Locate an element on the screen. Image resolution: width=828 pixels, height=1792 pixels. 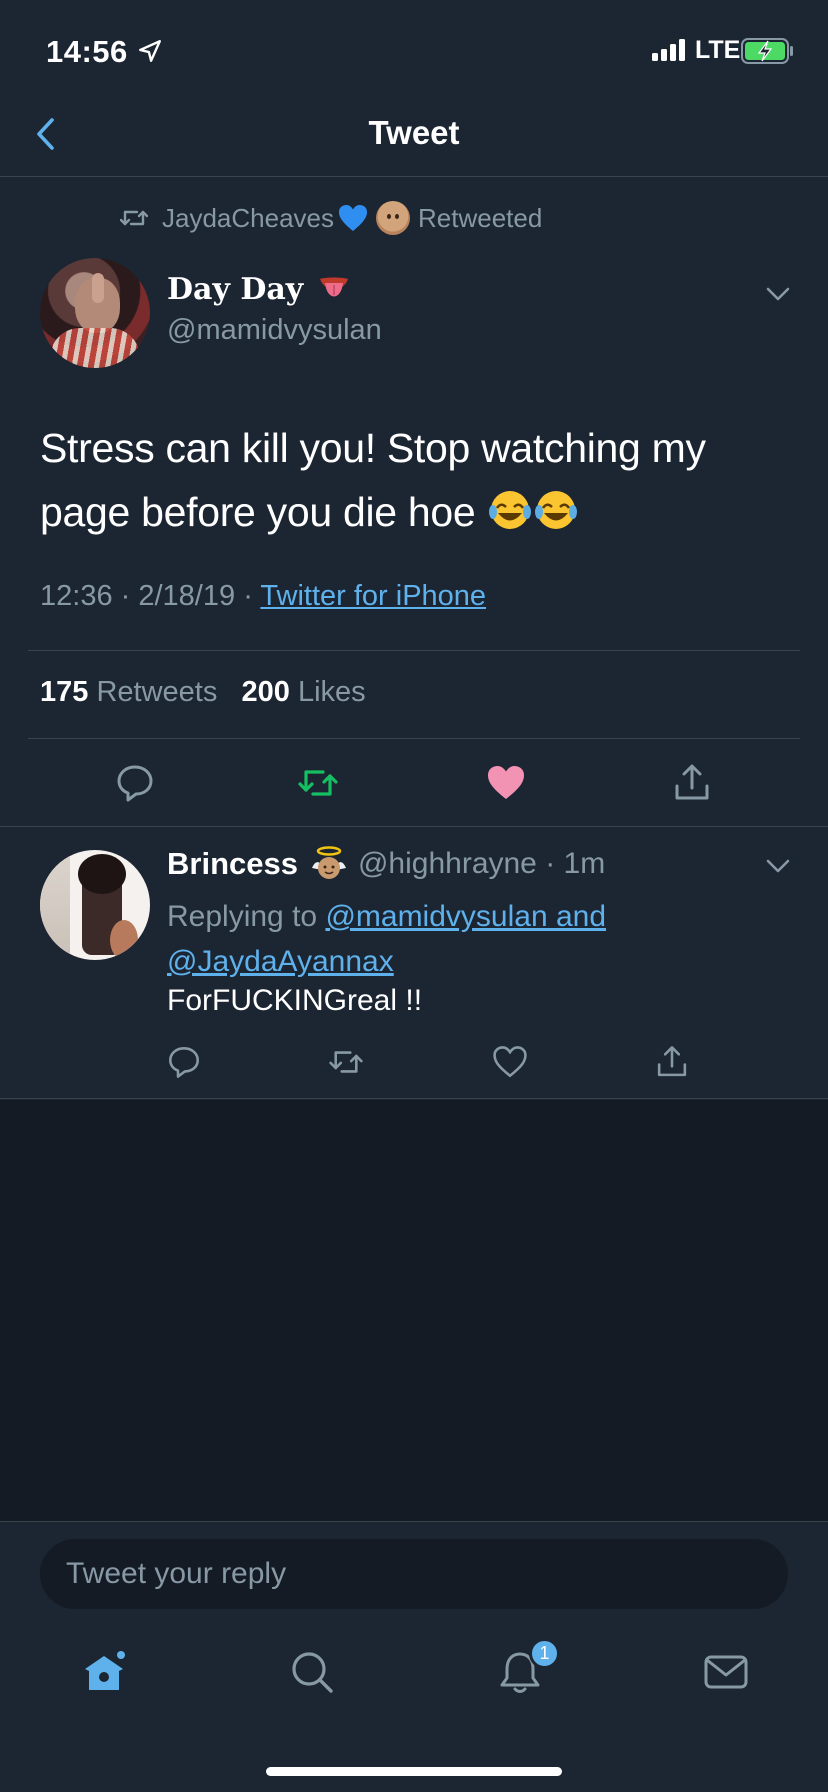
network-label: LTE is located at coordinates (718, 50).